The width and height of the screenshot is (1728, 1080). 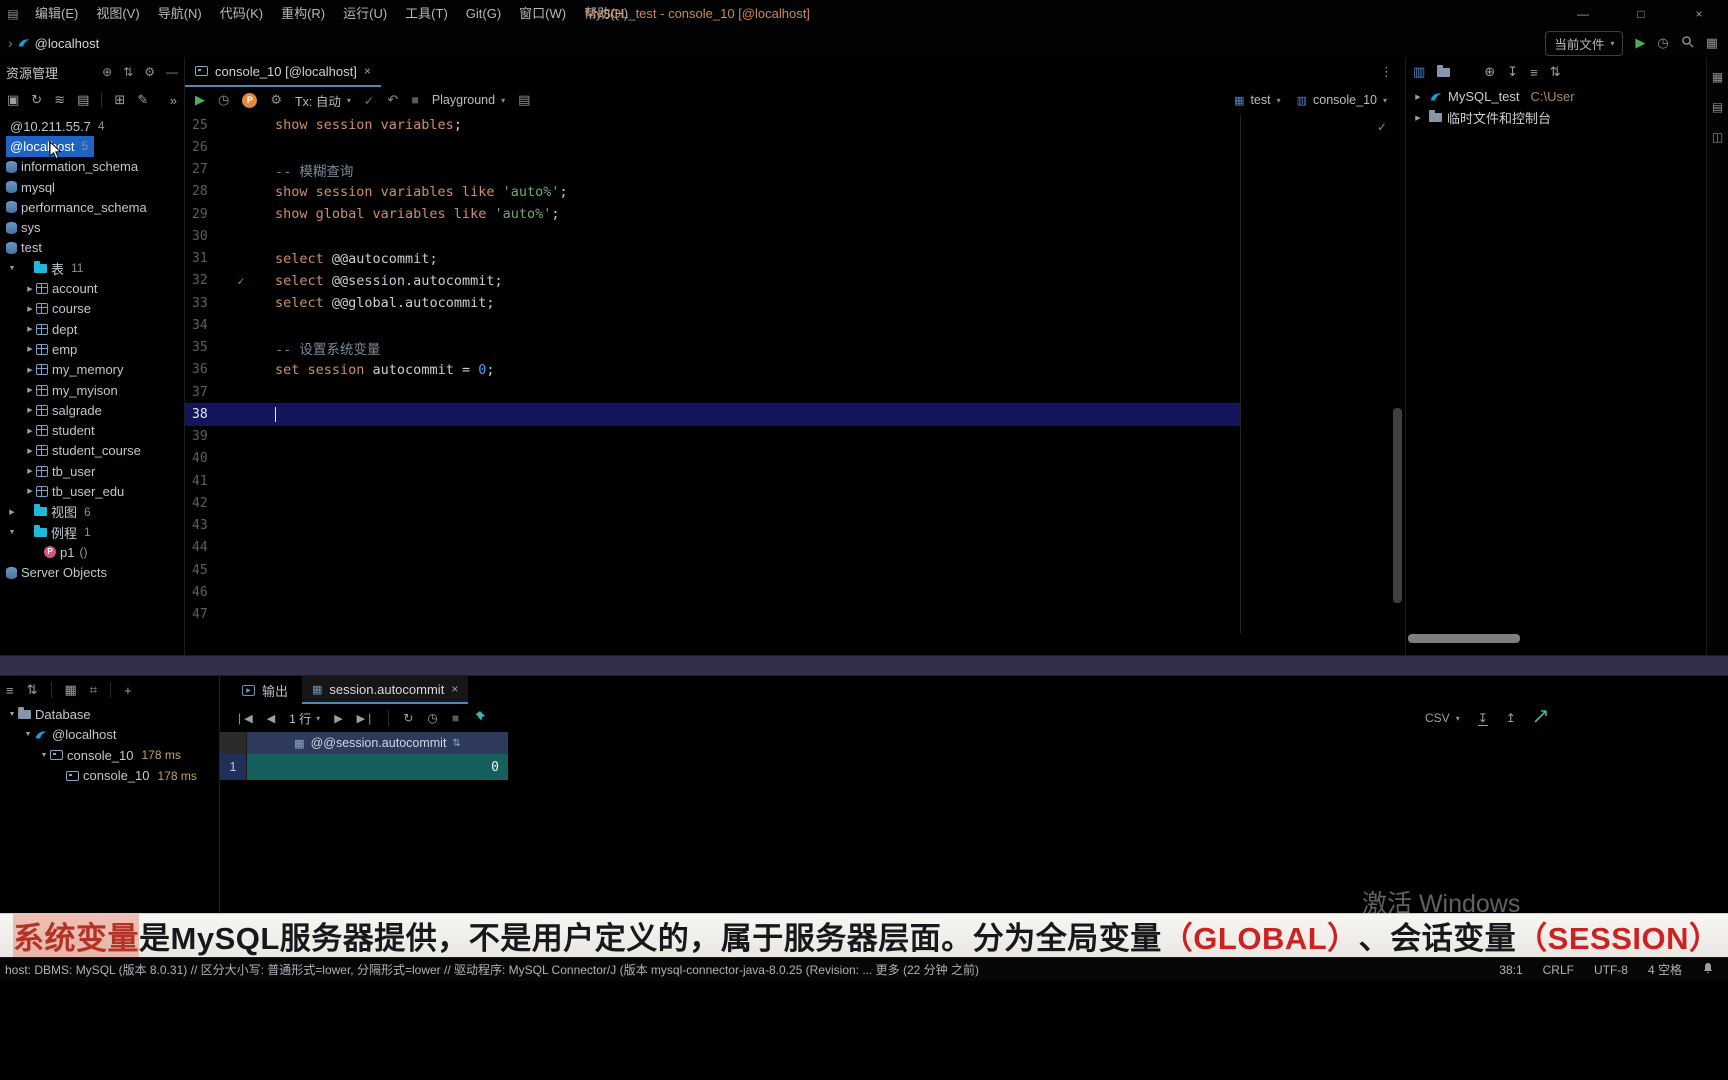 I want to click on page-size-selector: 1 行 ▾, so click(x=304, y=718).